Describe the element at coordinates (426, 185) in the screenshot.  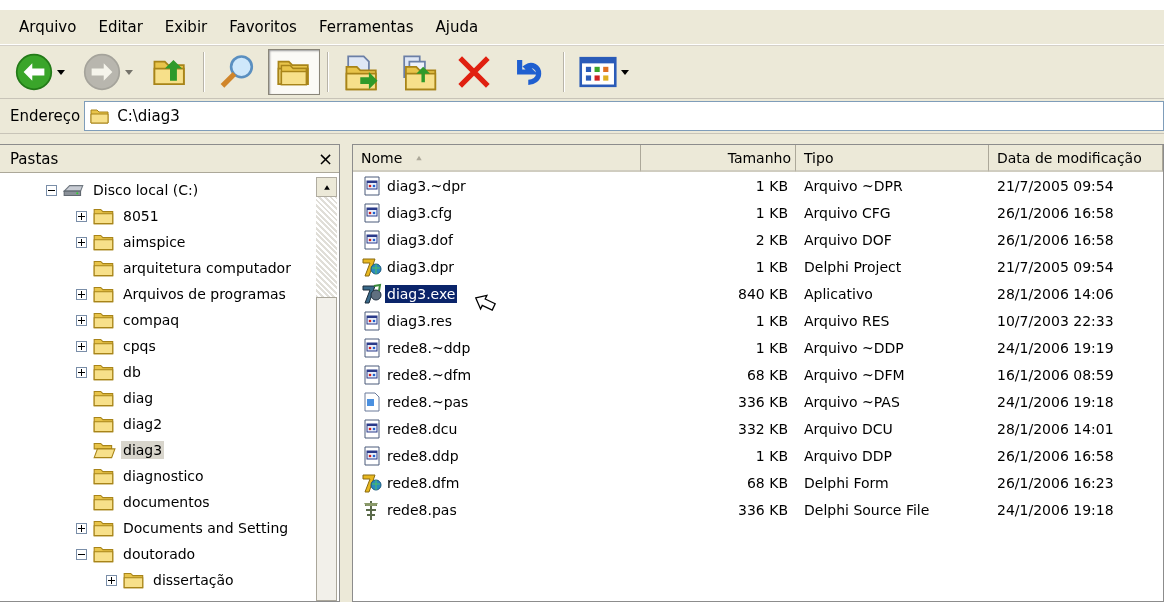
I see `file-name: diag3.~dpr` at that location.